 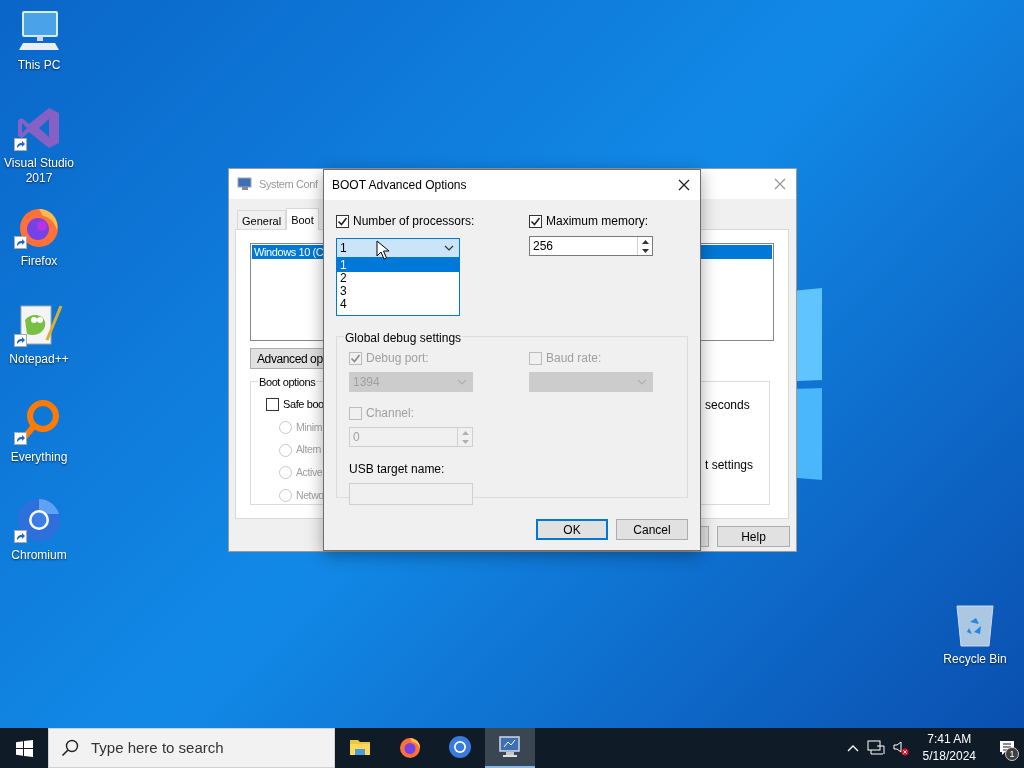 I want to click on checkbox-label: t settings, so click(x=729, y=465).